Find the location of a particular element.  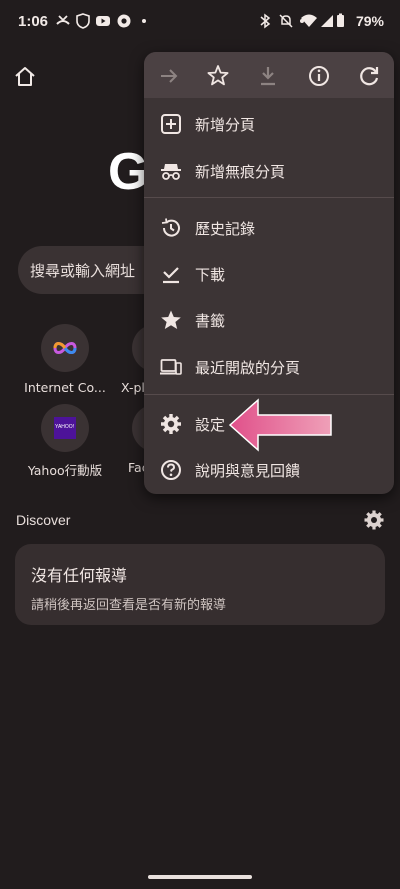

menu-item-new-tab: 新增分頁 is located at coordinates (269, 124).